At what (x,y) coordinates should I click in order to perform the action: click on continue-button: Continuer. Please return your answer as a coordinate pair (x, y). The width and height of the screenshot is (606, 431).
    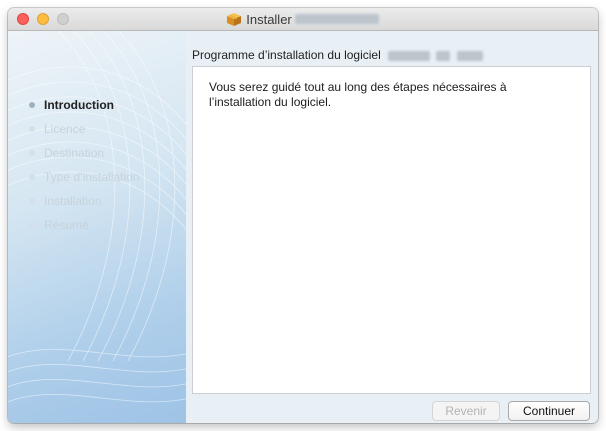
    Looking at the image, I should click on (549, 411).